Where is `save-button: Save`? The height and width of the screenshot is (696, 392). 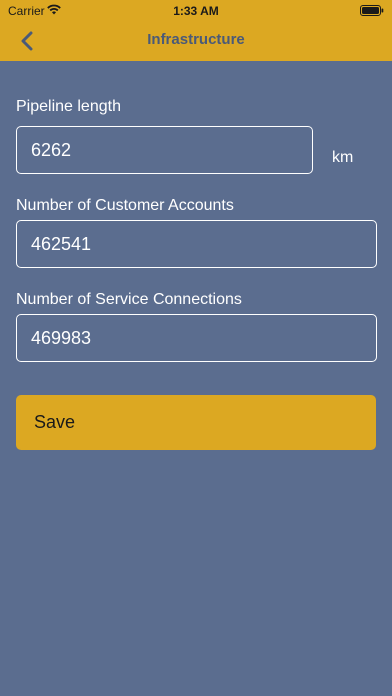 save-button: Save is located at coordinates (196, 422).